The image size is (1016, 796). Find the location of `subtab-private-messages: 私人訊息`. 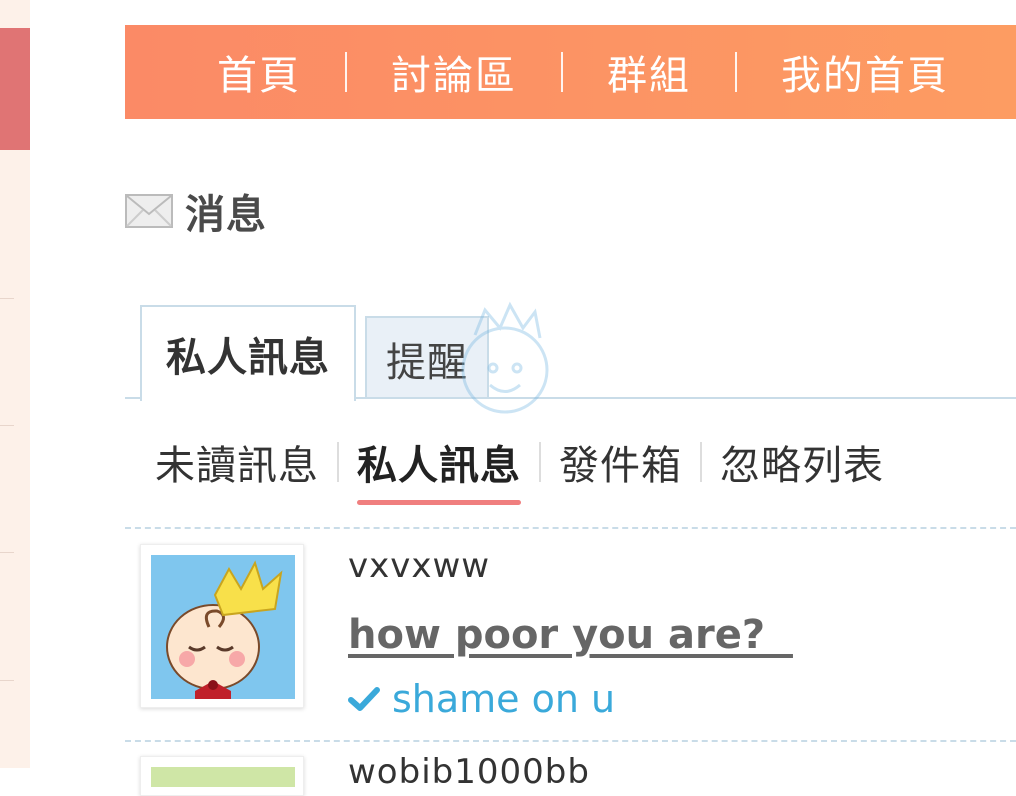

subtab-private-messages: 私人訊息 is located at coordinates (439, 469).